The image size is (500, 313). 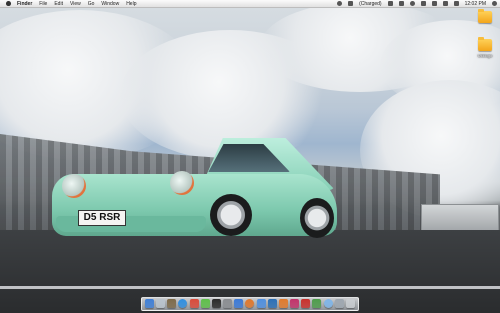 I want to click on menu-go: Go, so click(x=91, y=4).